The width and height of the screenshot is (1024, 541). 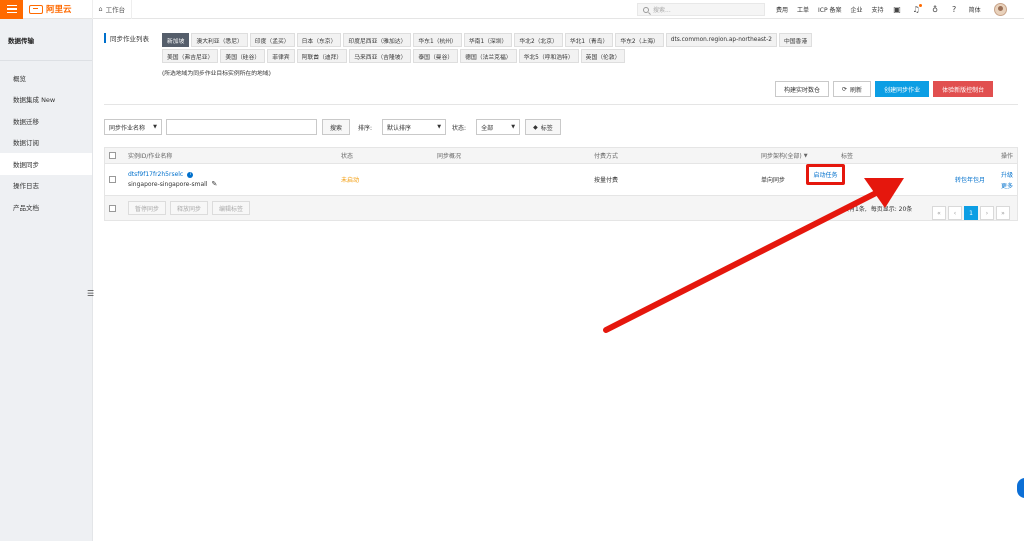 What do you see at coordinates (538, 40) in the screenshot?
I see `region-tab: 华北2（北京）` at bounding box center [538, 40].